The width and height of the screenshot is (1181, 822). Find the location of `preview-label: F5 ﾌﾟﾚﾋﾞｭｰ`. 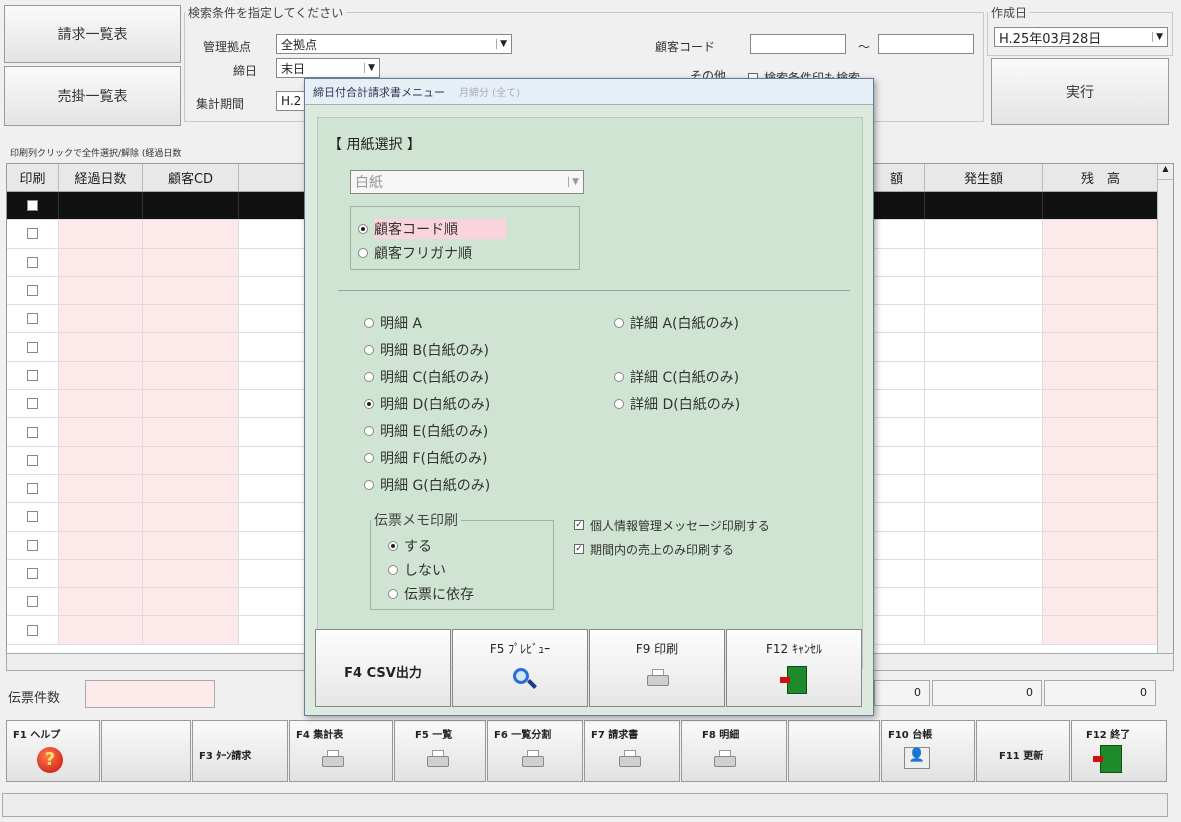

preview-label: F5 ﾌﾟﾚﾋﾞｭｰ is located at coordinates (520, 649).